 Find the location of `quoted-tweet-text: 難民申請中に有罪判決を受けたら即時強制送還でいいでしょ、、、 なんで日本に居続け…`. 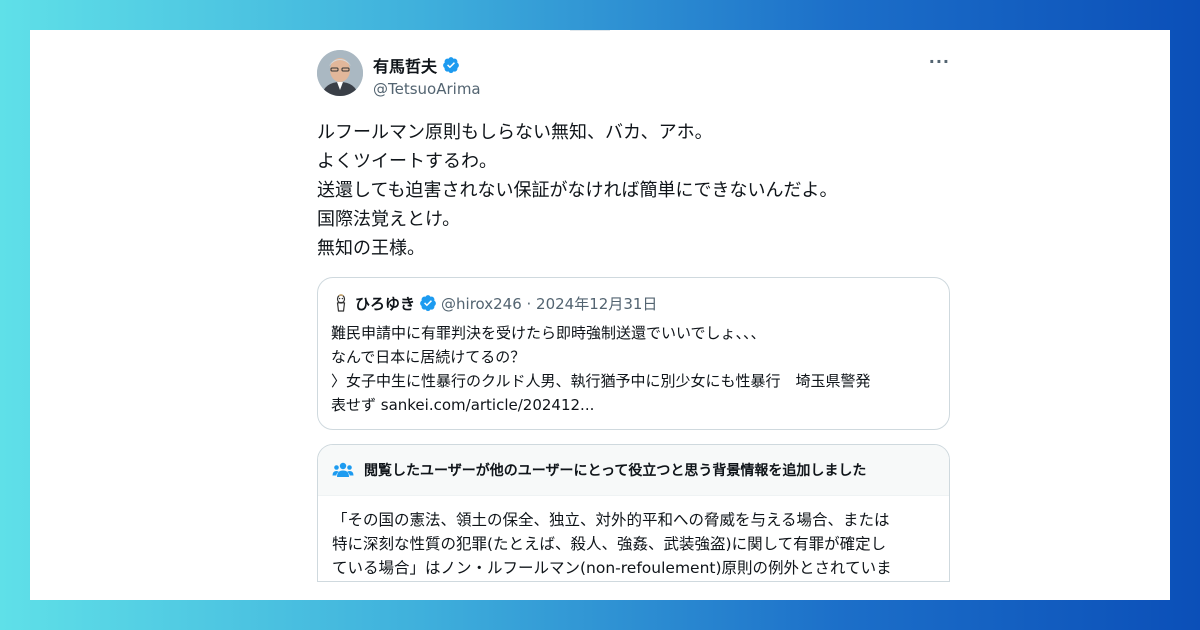

quoted-tweet-text: 難民申請中に有罪判決を受けたら即時強制送還でいいでしょ、、、 なんで日本に居続け… is located at coordinates (633, 369).